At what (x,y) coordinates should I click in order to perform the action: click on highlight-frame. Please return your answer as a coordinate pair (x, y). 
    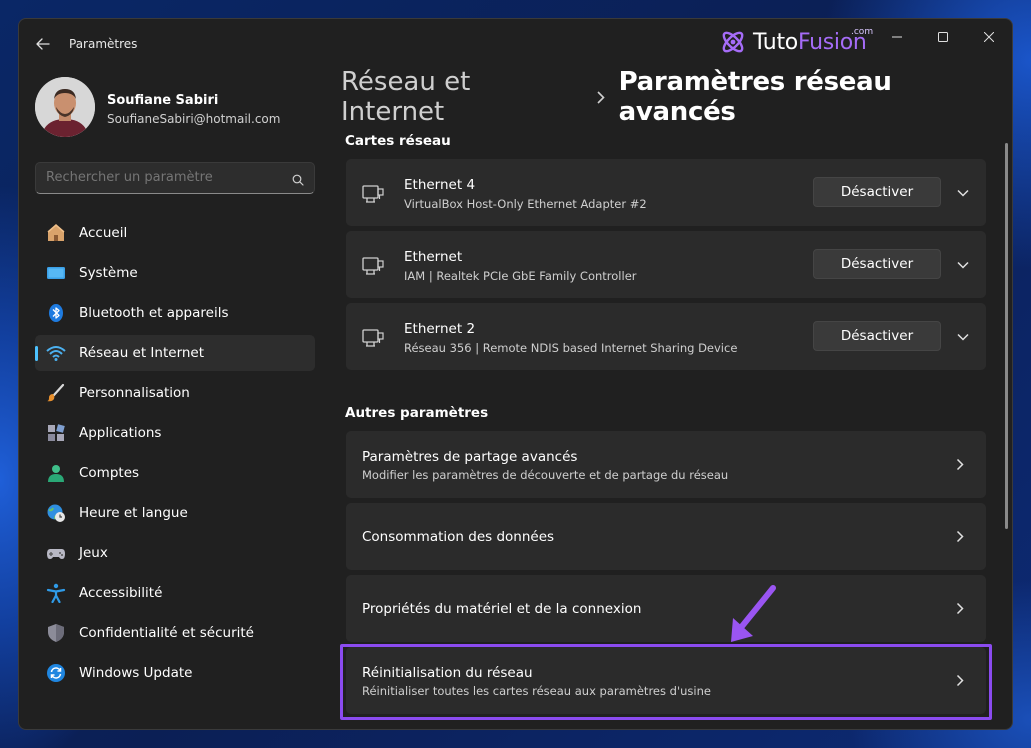
    Looking at the image, I should click on (666, 682).